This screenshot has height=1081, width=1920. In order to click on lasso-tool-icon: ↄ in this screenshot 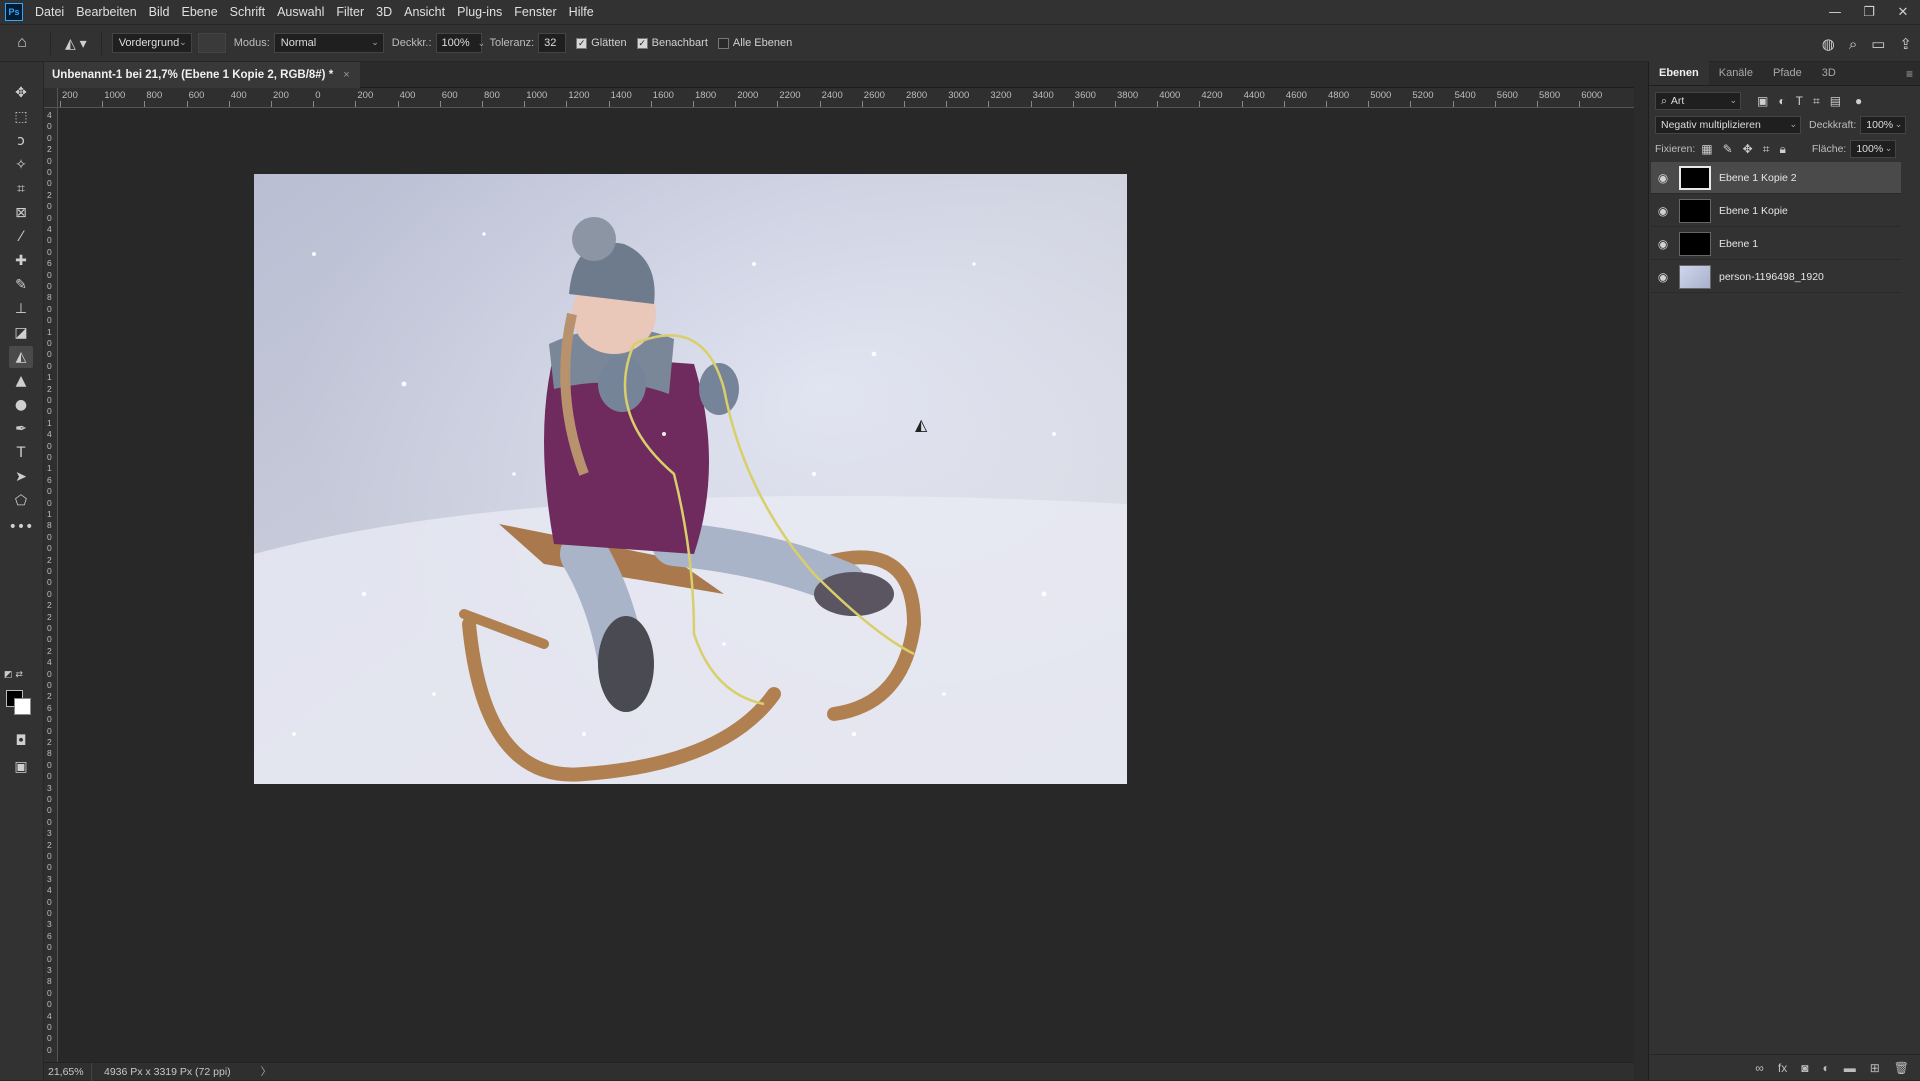, I will do `click(21, 141)`.